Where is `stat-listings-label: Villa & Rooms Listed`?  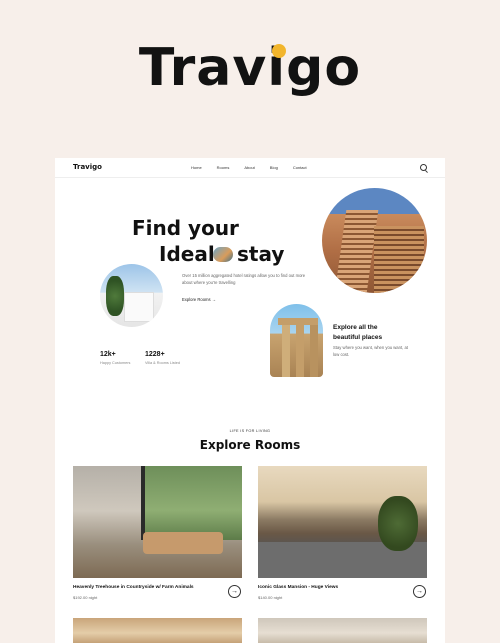
stat-listings-label: Villa & Rooms Listed is located at coordinates (162, 363).